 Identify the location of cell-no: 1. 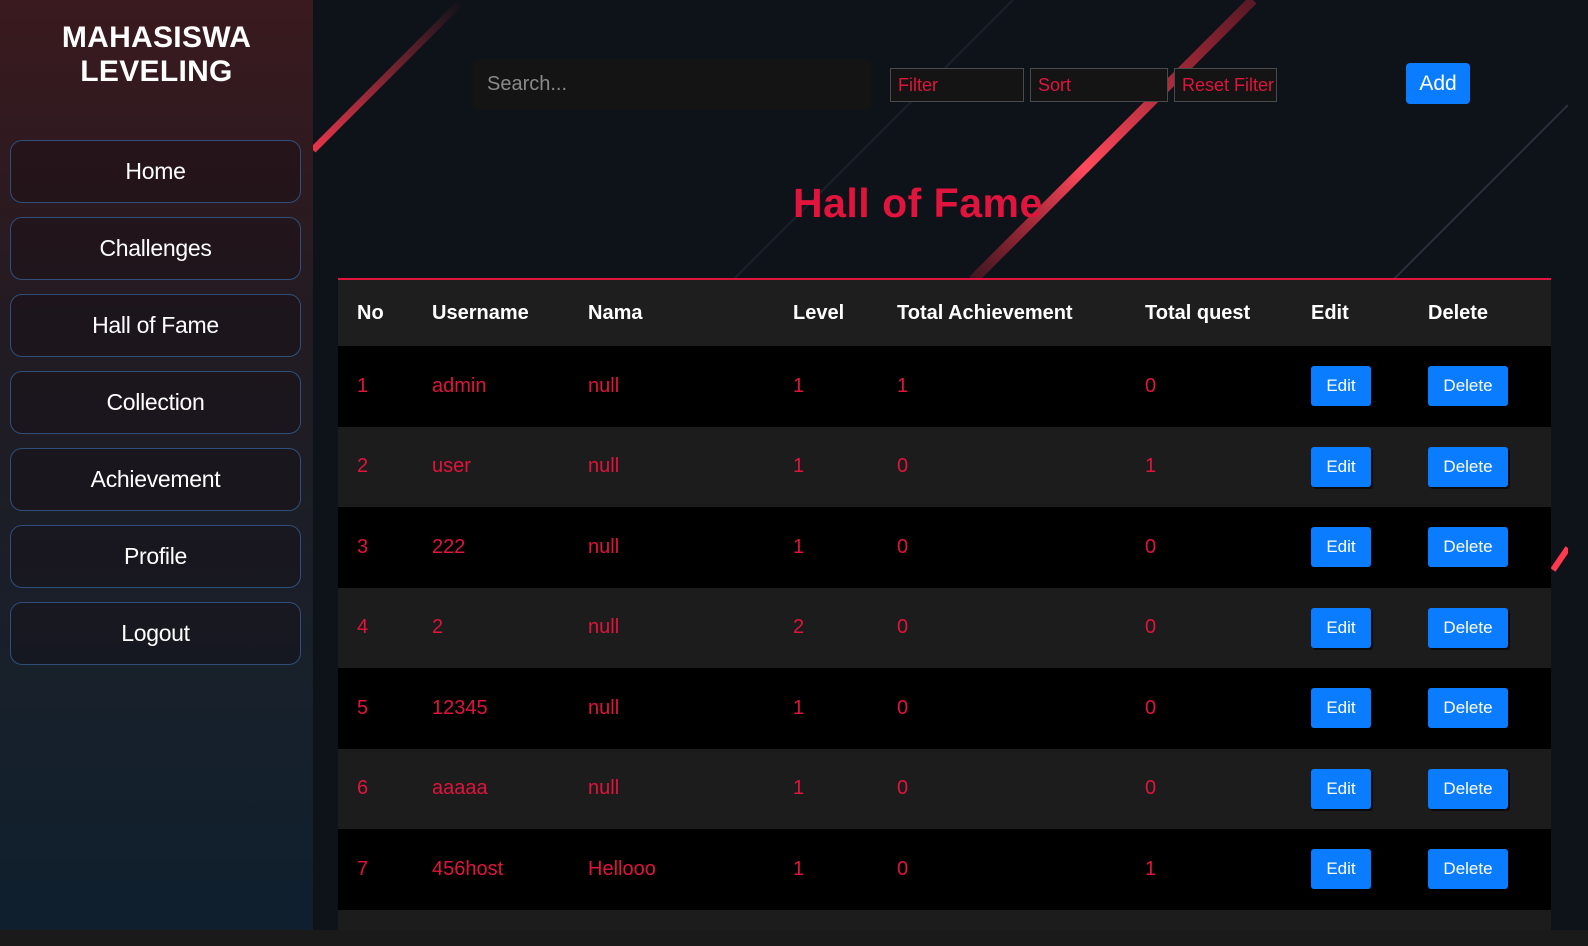
(375, 386).